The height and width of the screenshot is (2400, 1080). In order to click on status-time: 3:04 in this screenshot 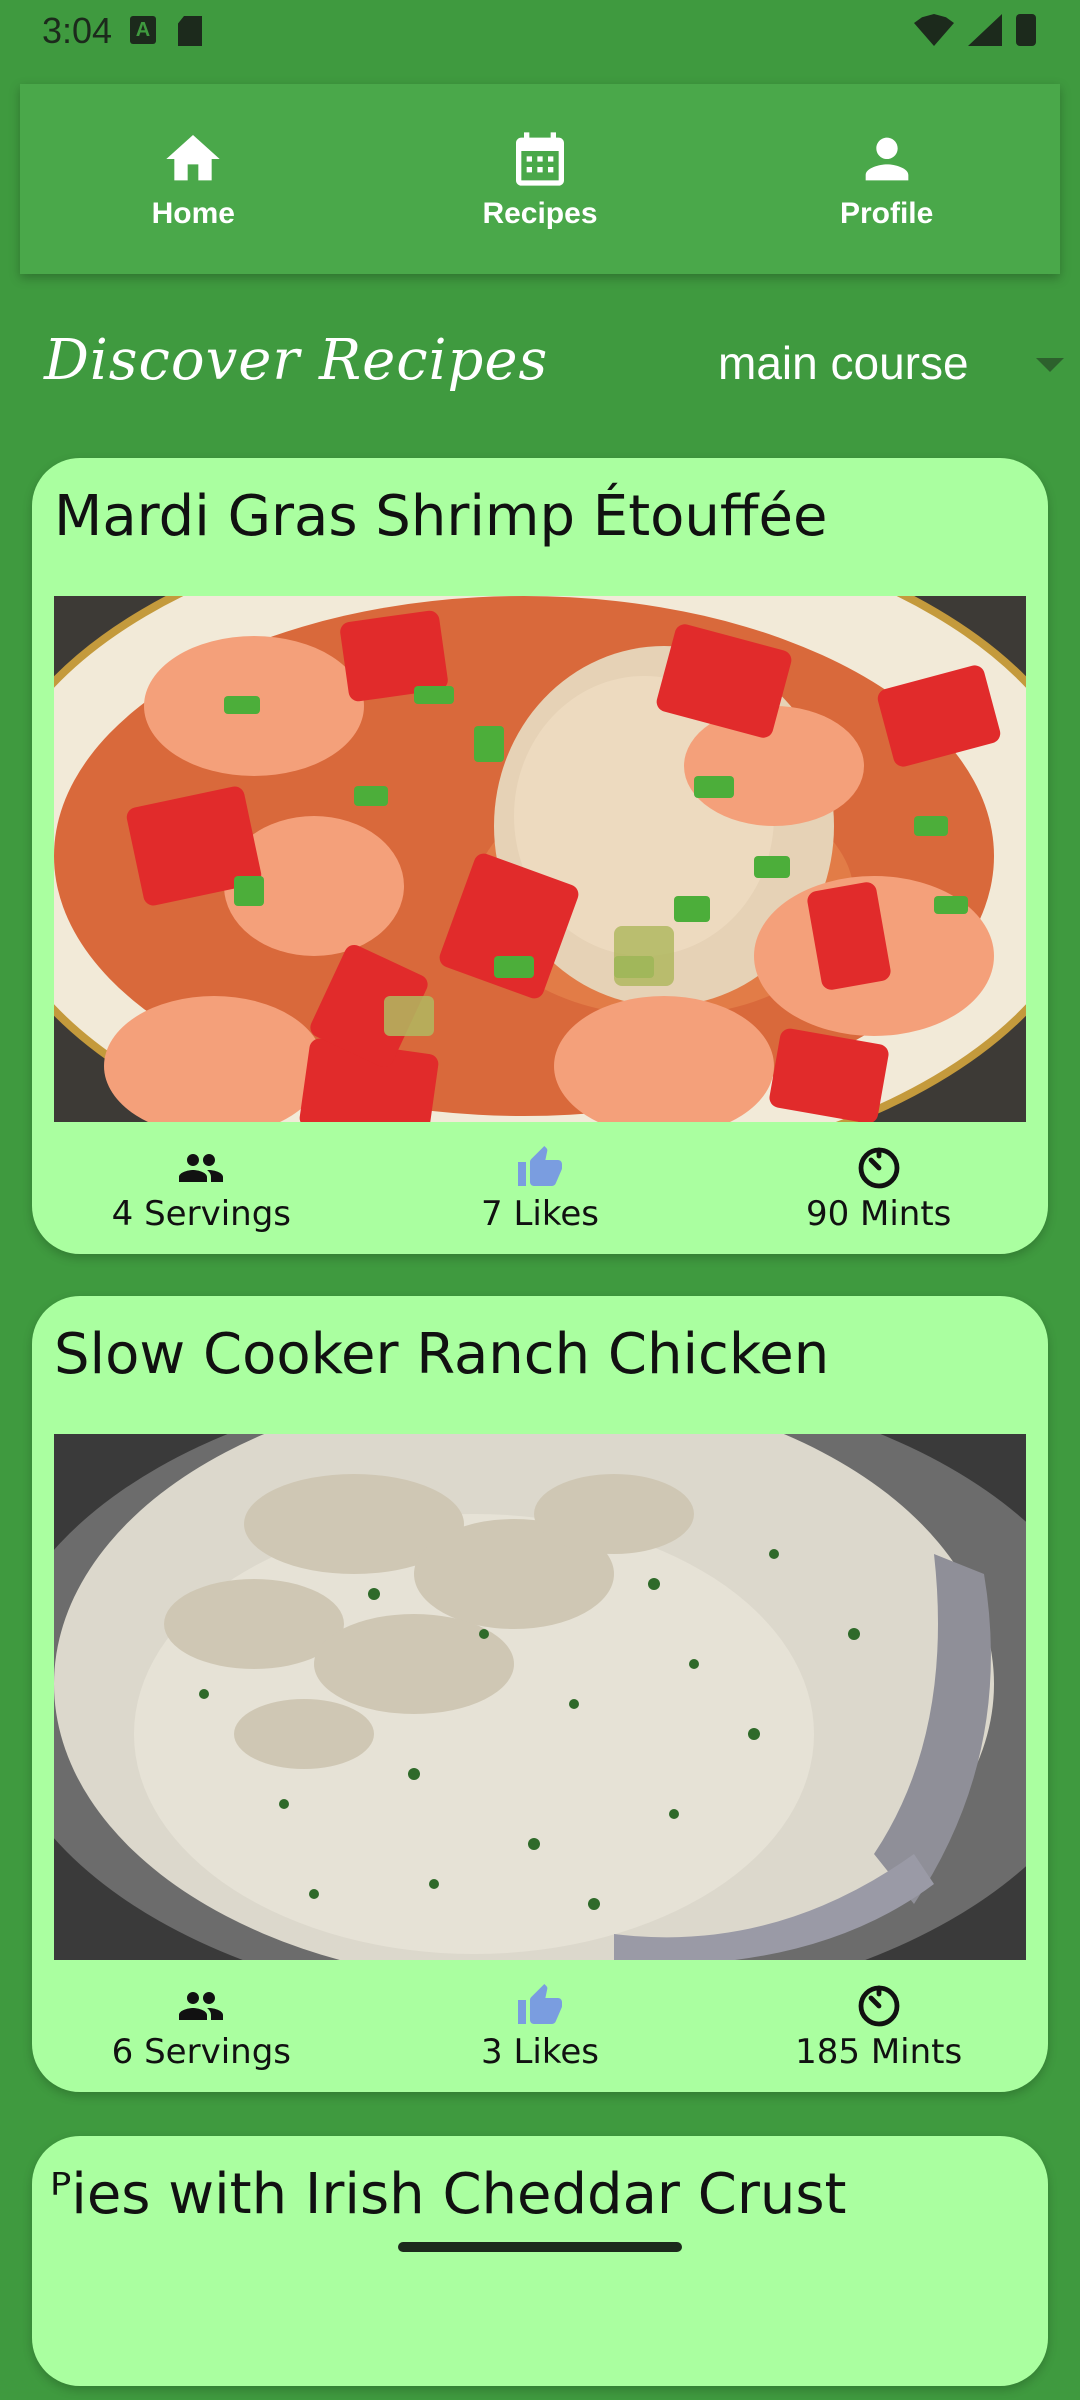, I will do `click(77, 30)`.